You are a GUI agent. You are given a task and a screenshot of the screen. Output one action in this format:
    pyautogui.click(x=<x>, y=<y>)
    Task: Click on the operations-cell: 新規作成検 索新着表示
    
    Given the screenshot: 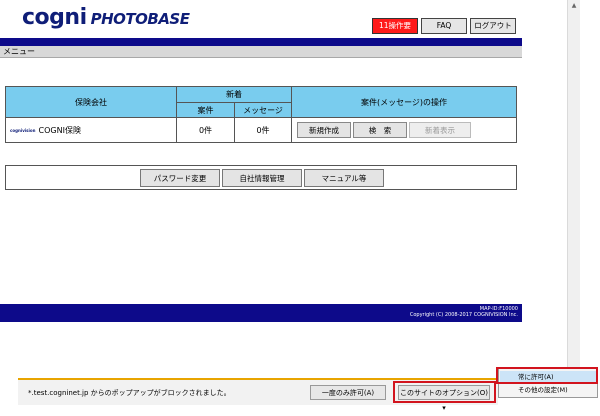 What is the action you would take?
    pyautogui.click(x=404, y=130)
    